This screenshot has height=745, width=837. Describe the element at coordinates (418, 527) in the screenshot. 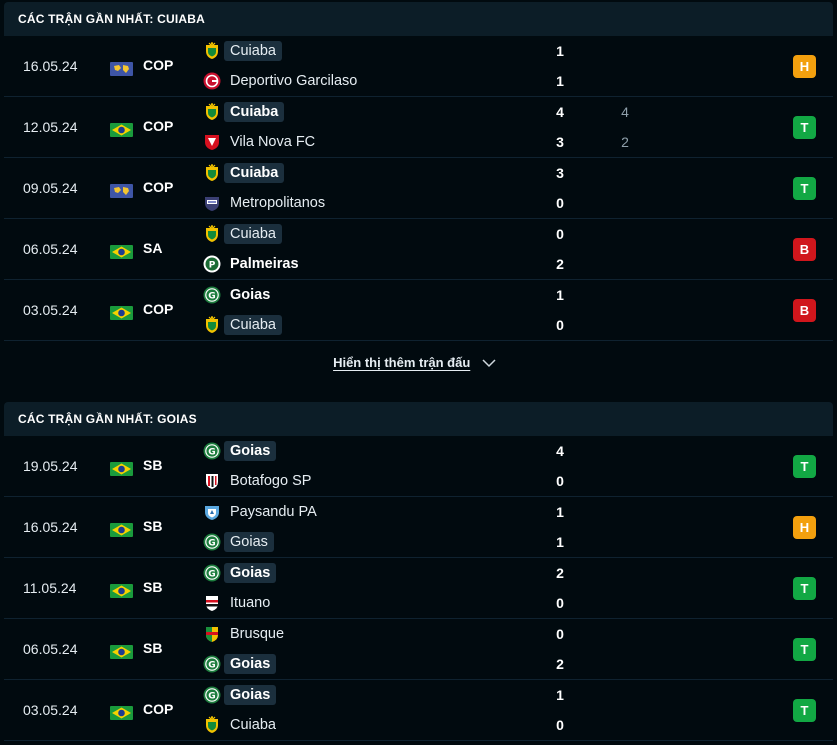

I see `match-row: 16.05.24 SB Paysandu PA G Goias 1 1 H` at that location.